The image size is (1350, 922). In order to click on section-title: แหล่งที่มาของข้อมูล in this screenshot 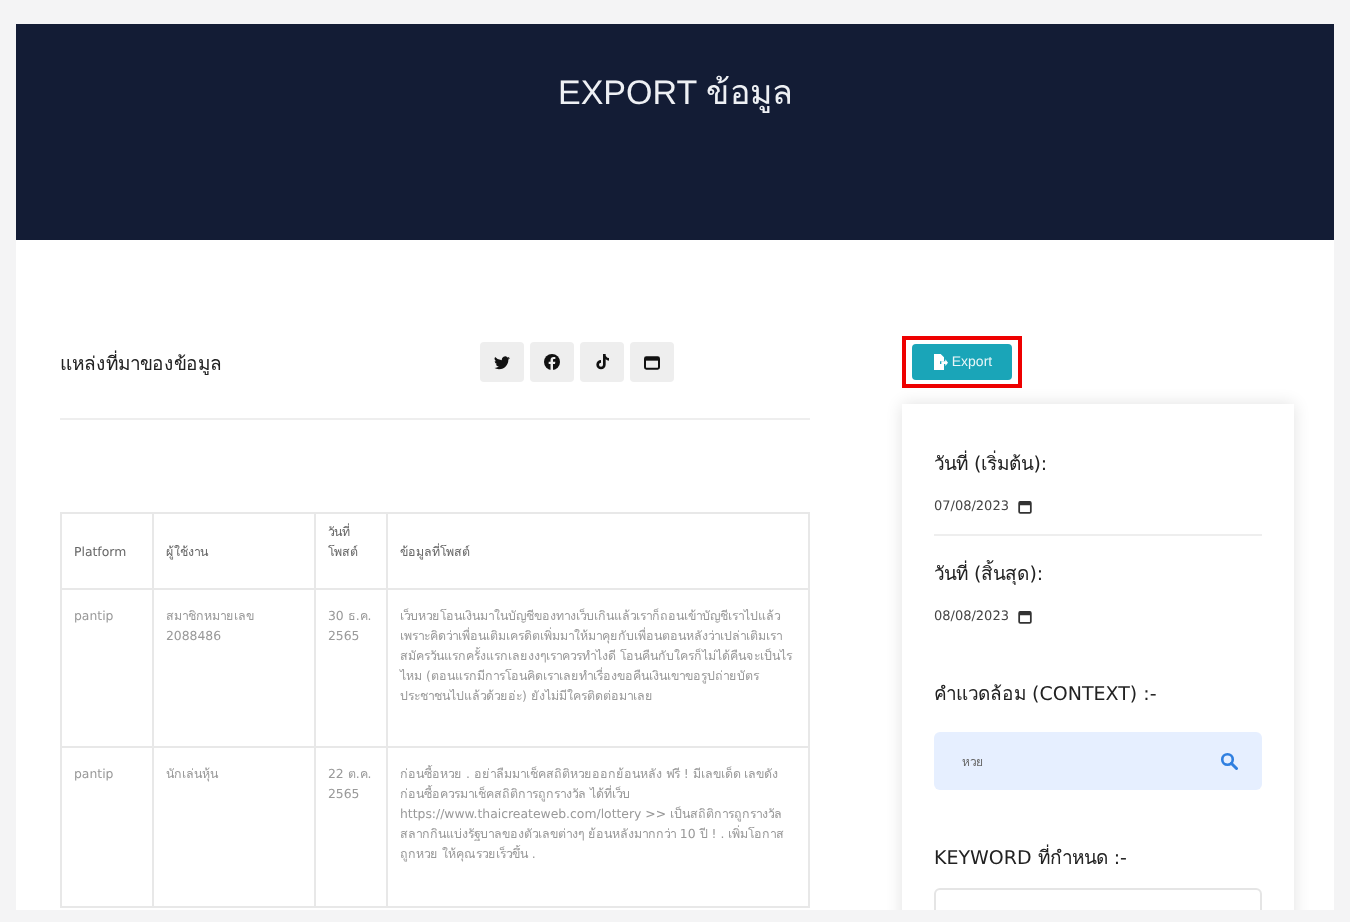, I will do `click(142, 362)`.